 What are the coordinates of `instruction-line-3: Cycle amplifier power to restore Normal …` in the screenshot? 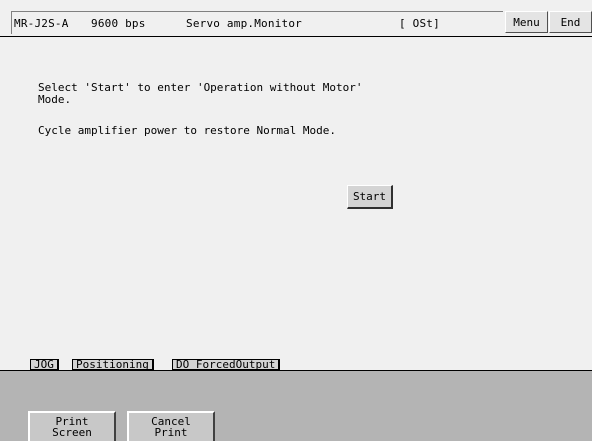 It's located at (187, 130).